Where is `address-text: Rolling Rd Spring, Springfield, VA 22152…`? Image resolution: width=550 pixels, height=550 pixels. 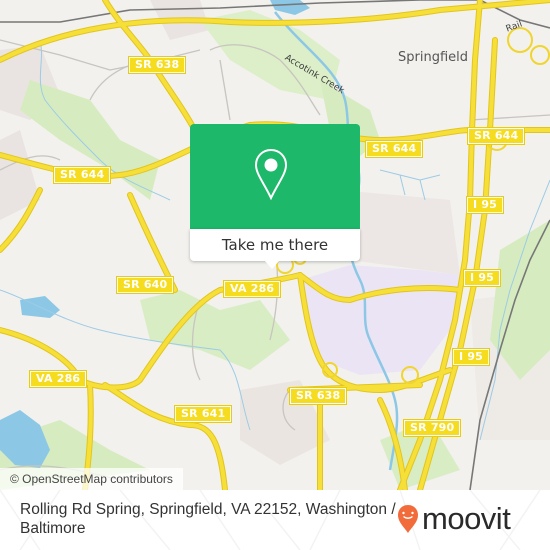 address-text: Rolling Rd Spring, Springfield, VA 22152… is located at coordinates (208, 519).